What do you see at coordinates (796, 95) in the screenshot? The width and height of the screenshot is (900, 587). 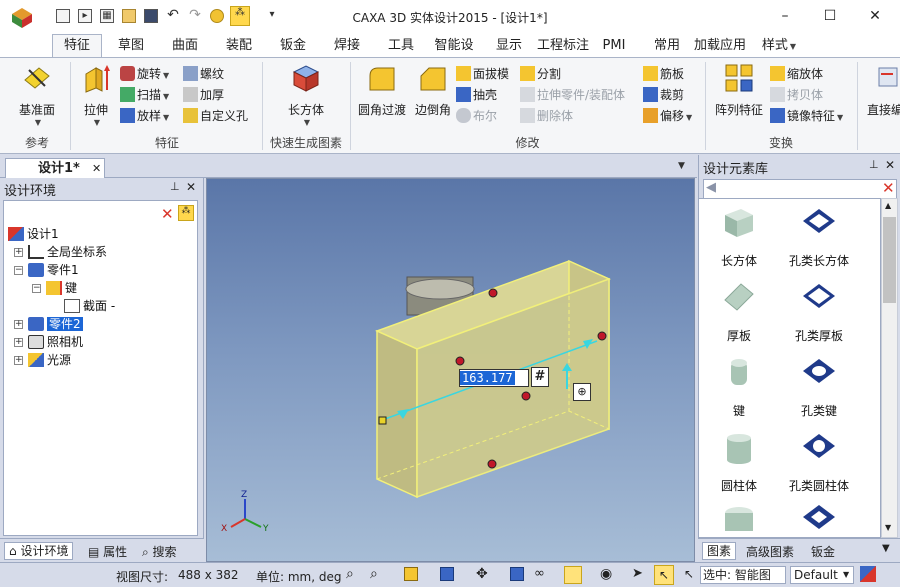 I see `copy-body-button: 拷贝体` at bounding box center [796, 95].